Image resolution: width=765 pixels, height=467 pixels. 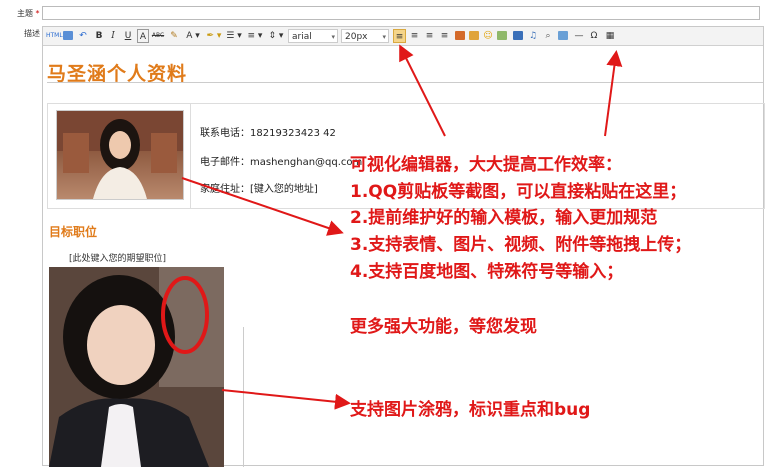 What do you see at coordinates (234, 36) in the screenshot?
I see `ordered-list-icon: ☰ ▾` at bounding box center [234, 36].